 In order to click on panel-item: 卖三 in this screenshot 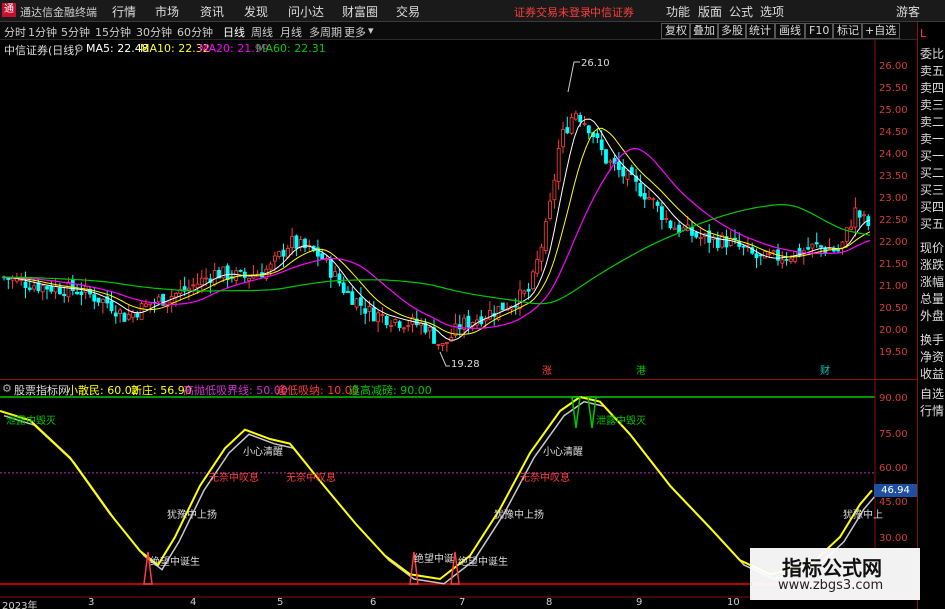, I will do `click(932, 105)`.